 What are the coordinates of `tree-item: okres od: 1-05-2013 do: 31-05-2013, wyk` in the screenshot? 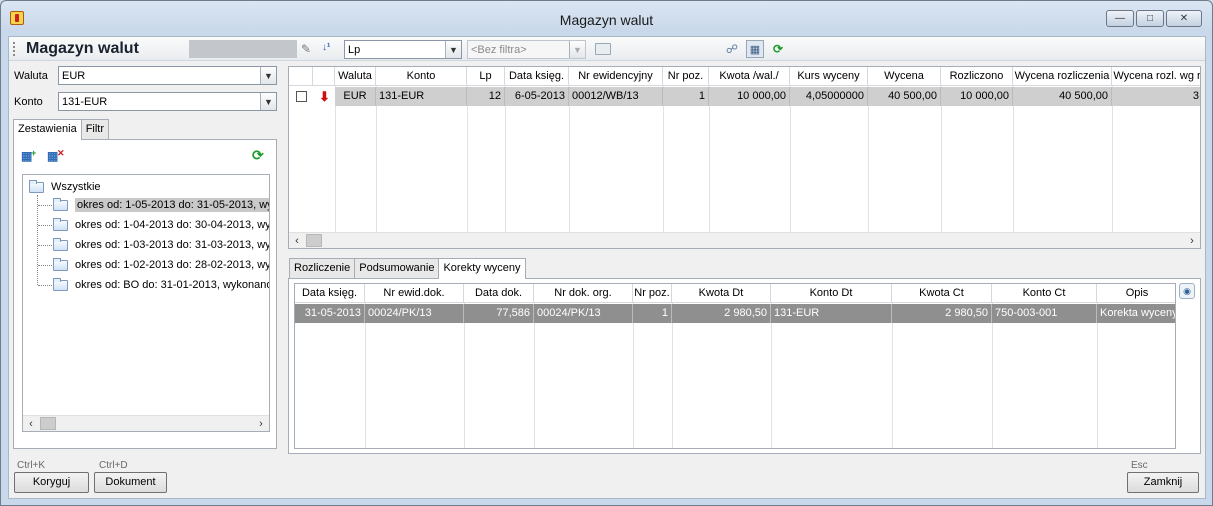 It's located at (161, 205).